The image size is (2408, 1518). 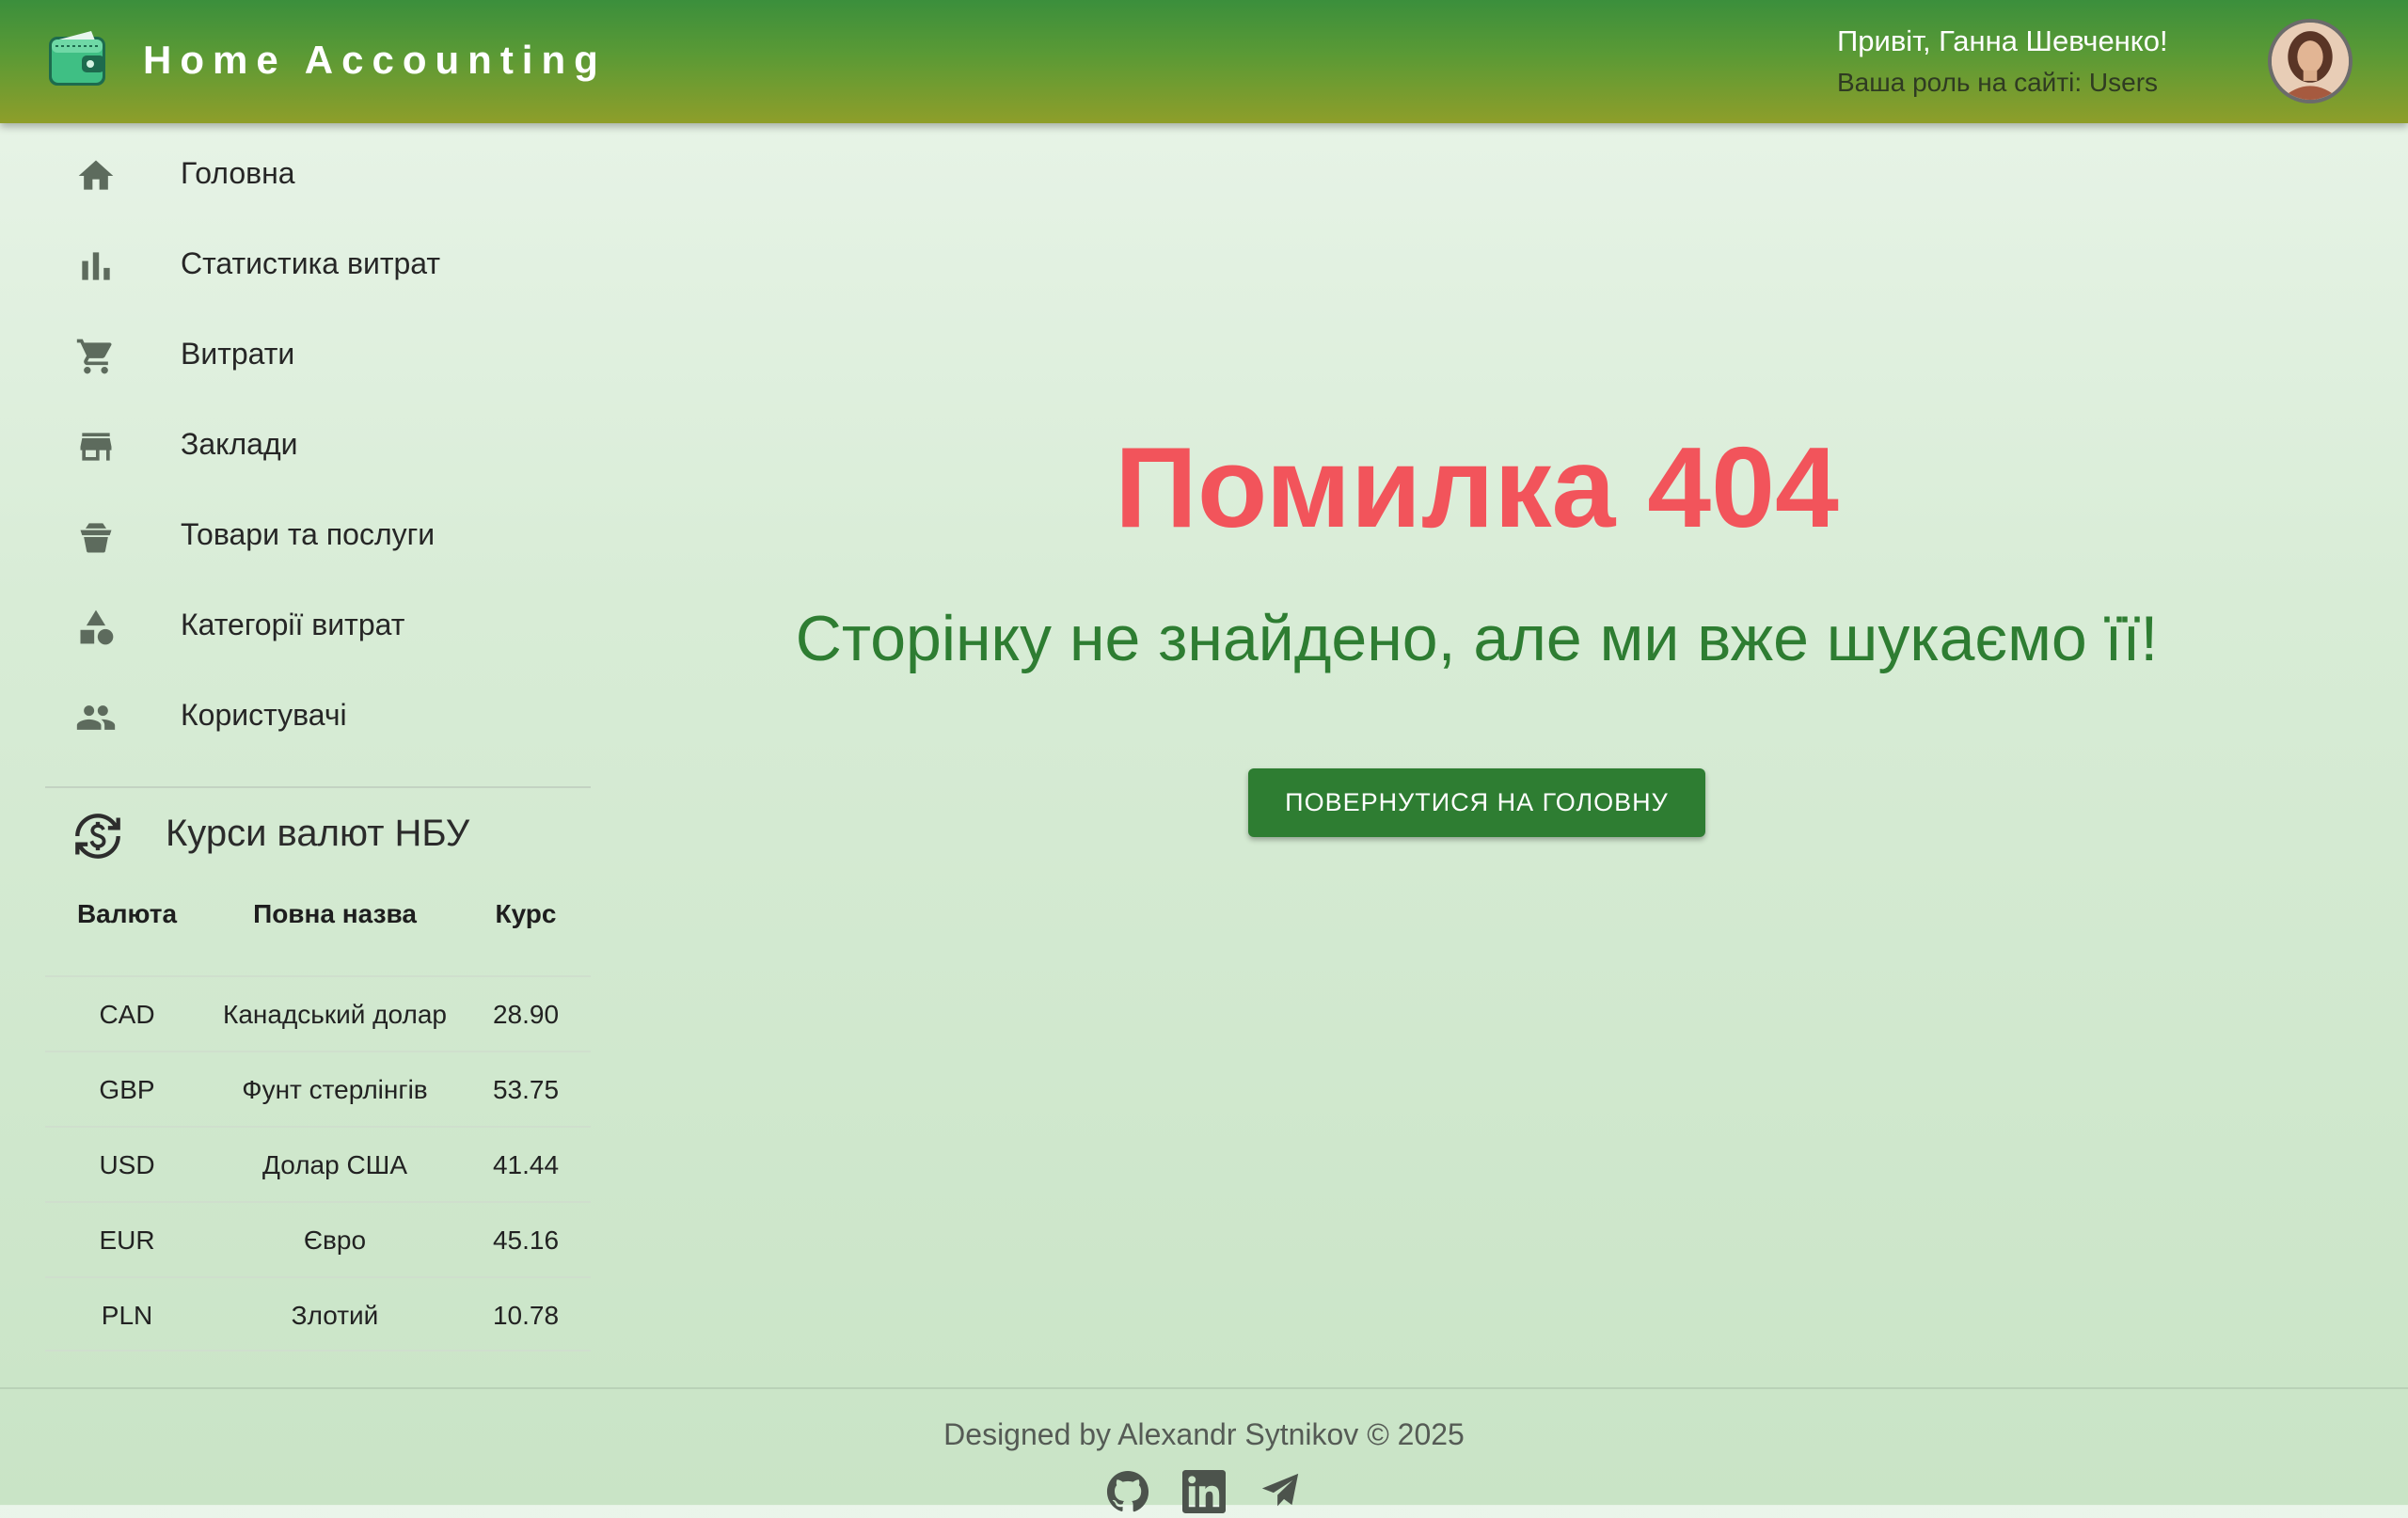 I want to click on avatar, so click(x=2311, y=61).